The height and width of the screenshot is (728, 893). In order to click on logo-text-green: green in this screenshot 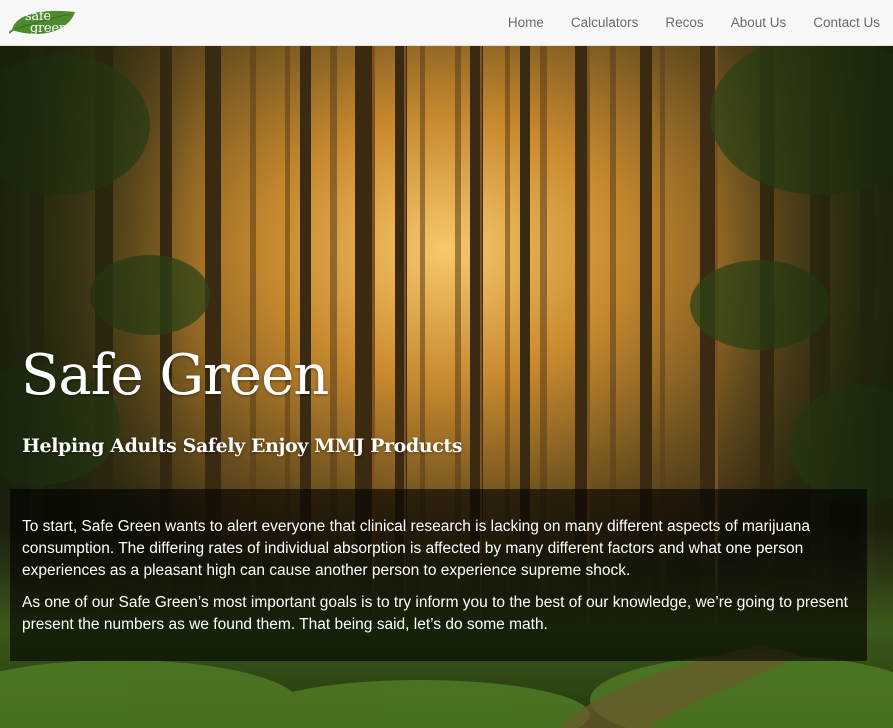, I will do `click(48, 28)`.